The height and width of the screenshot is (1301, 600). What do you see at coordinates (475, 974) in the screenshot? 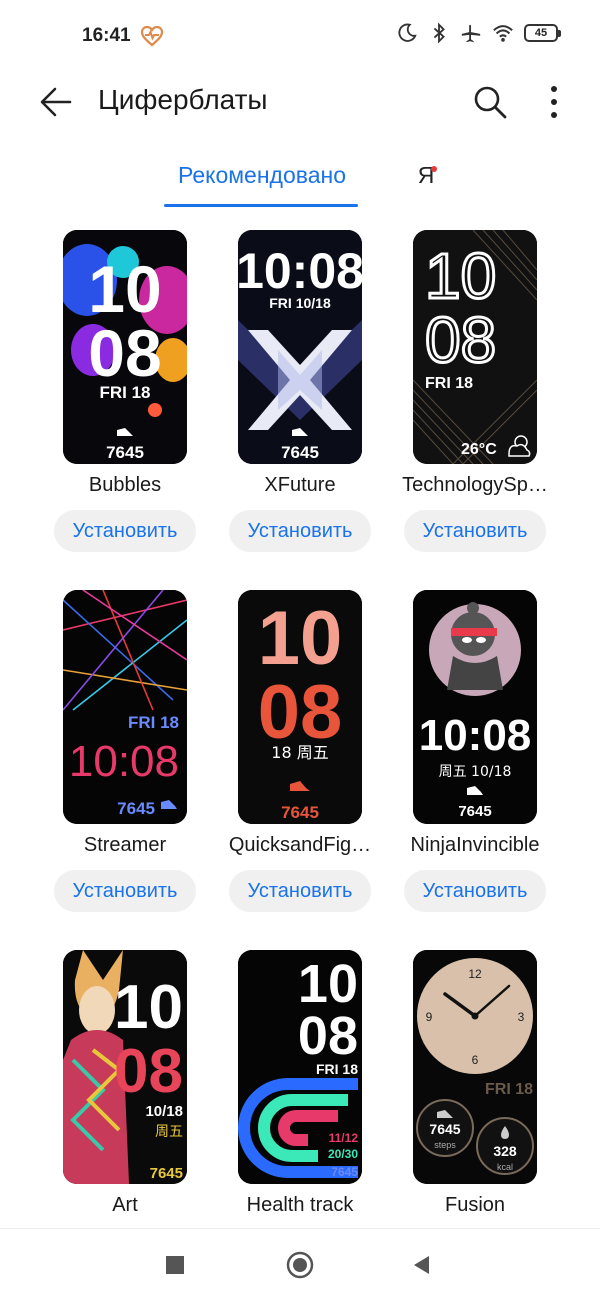
I see `face-numeral-12: 12` at bounding box center [475, 974].